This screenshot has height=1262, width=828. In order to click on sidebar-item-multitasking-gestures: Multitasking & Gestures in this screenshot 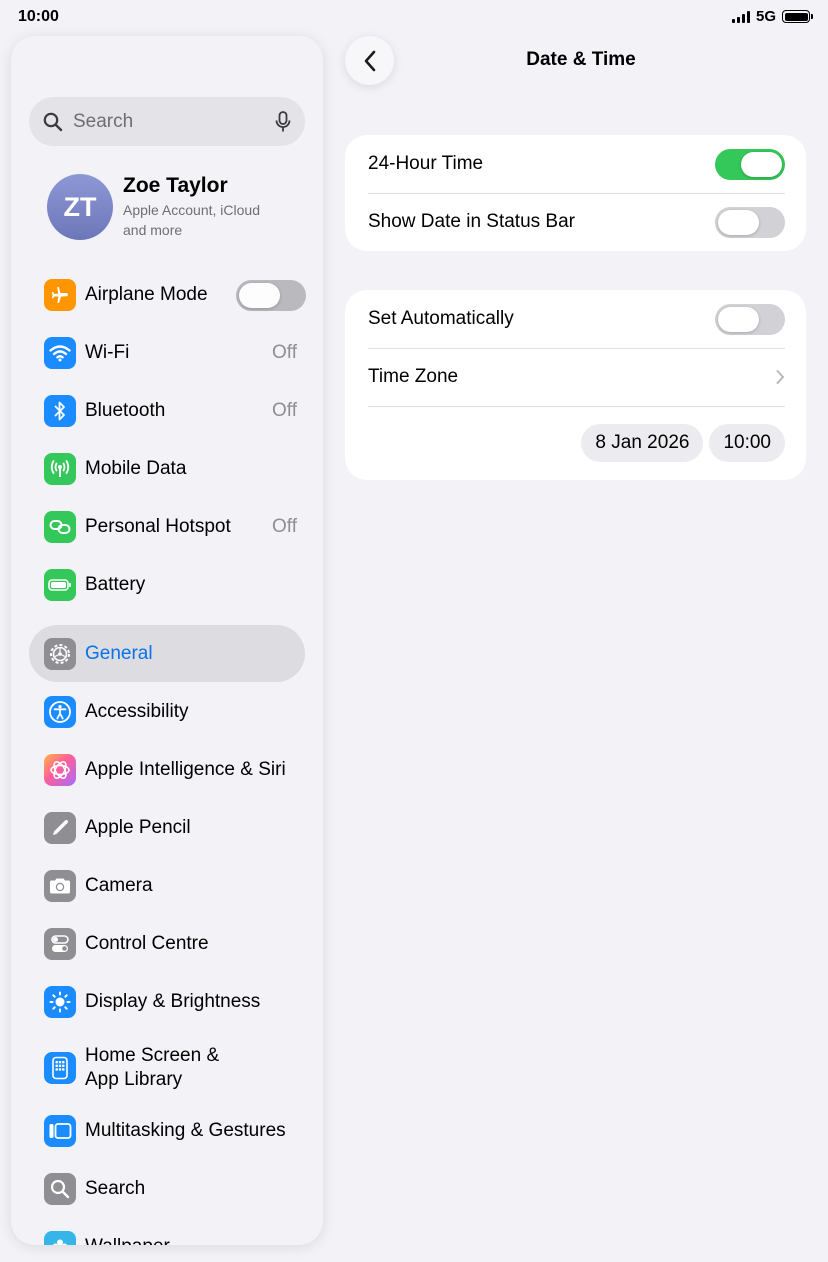, I will do `click(175, 1131)`.